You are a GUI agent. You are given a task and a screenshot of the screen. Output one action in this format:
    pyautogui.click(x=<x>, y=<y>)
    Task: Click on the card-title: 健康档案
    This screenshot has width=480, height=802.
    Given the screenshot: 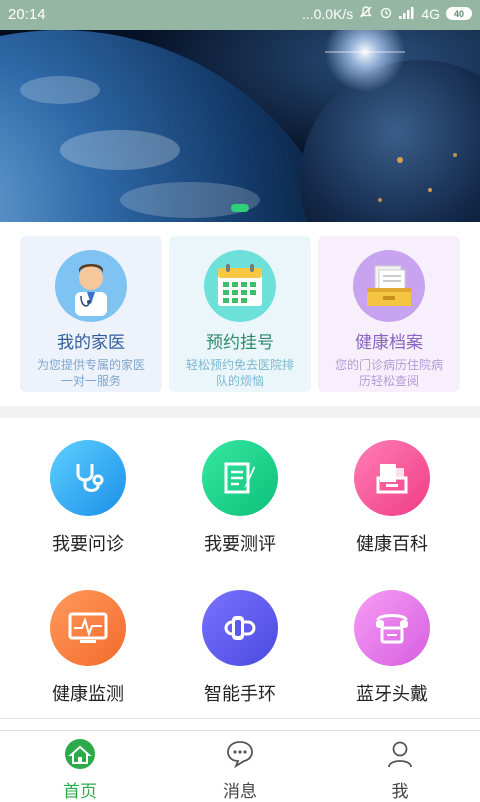 What is the action you would take?
    pyautogui.click(x=389, y=343)
    